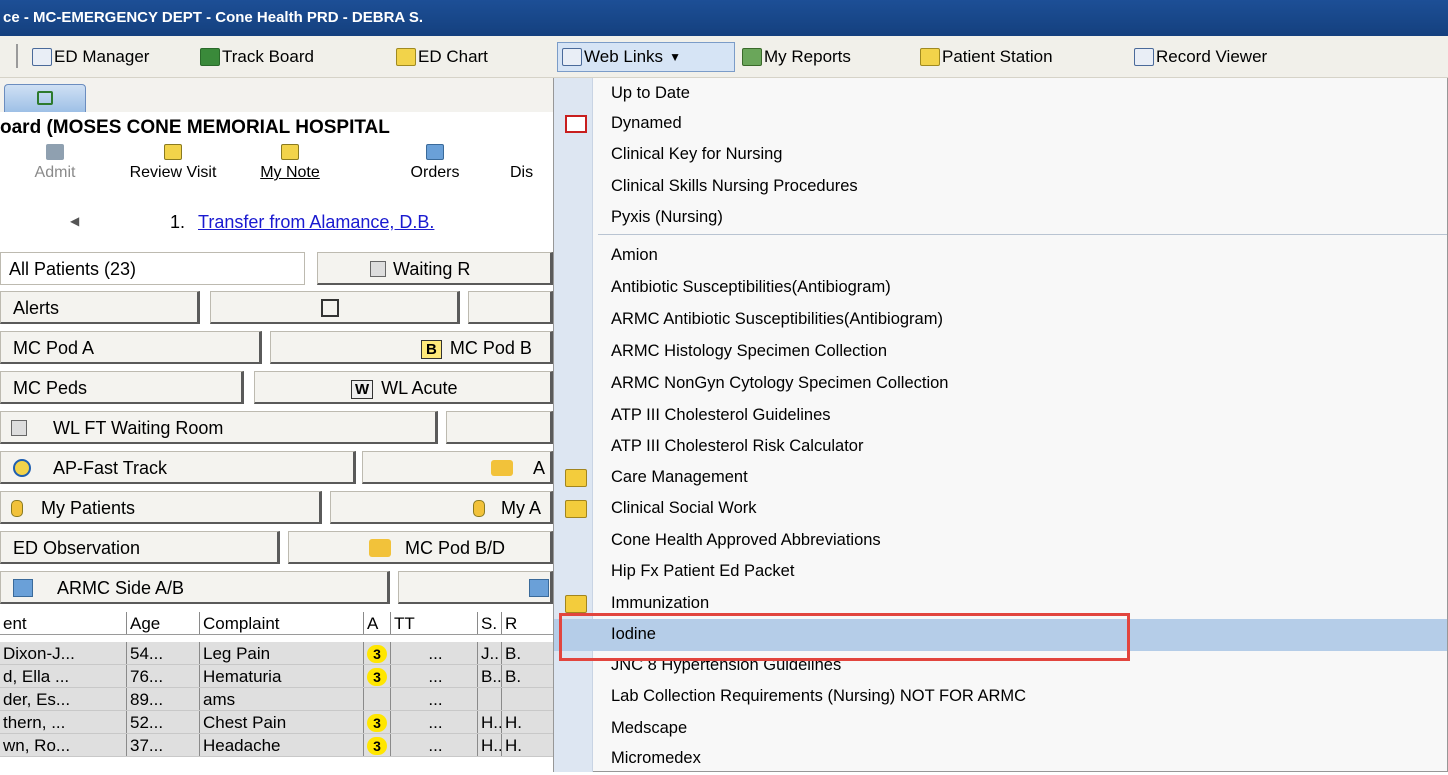  What do you see at coordinates (435, 268) in the screenshot?
I see `waiting-room-button: Waiting R` at bounding box center [435, 268].